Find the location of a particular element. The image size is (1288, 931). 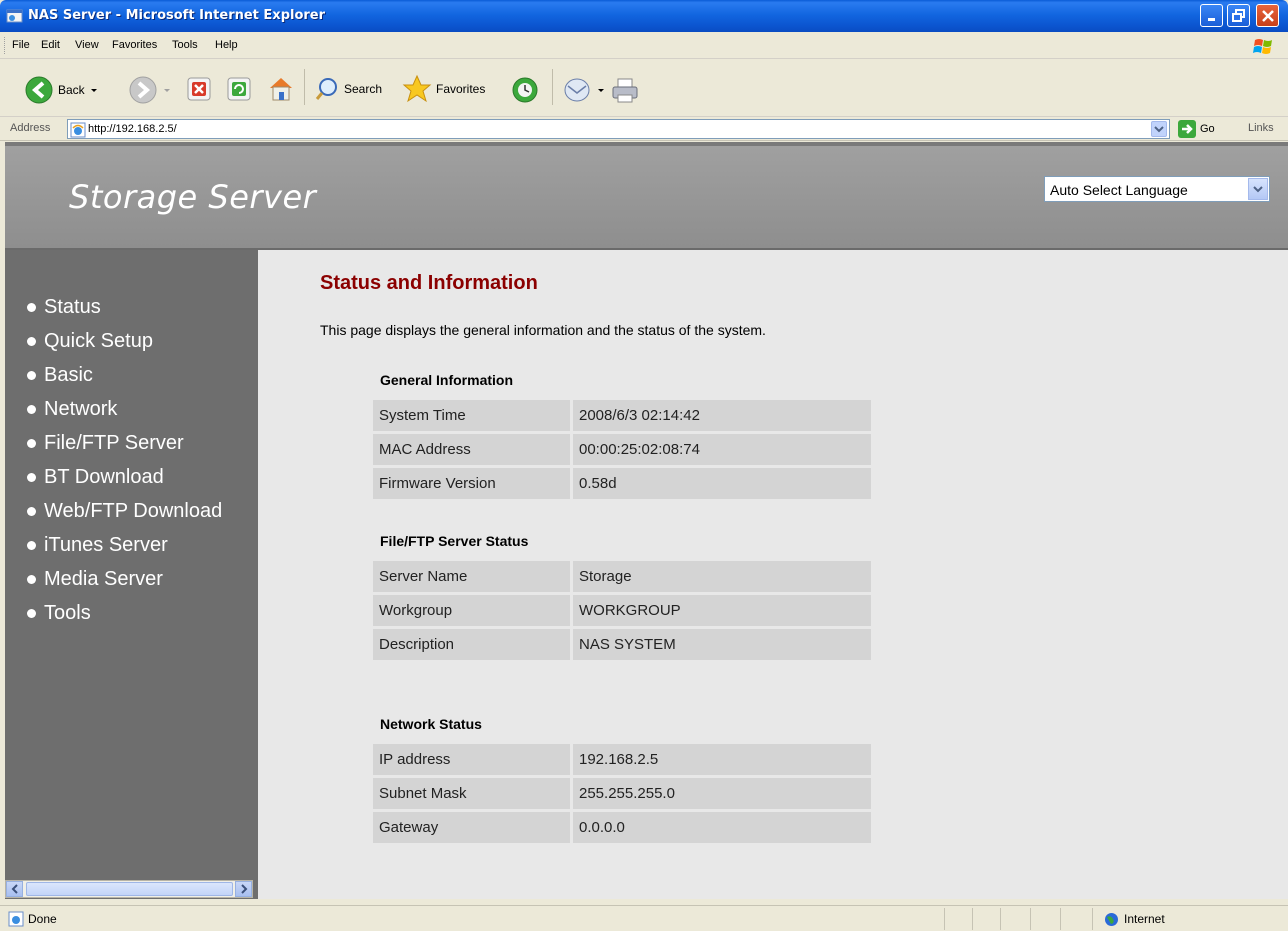

menu-grip is located at coordinates (5, 45).